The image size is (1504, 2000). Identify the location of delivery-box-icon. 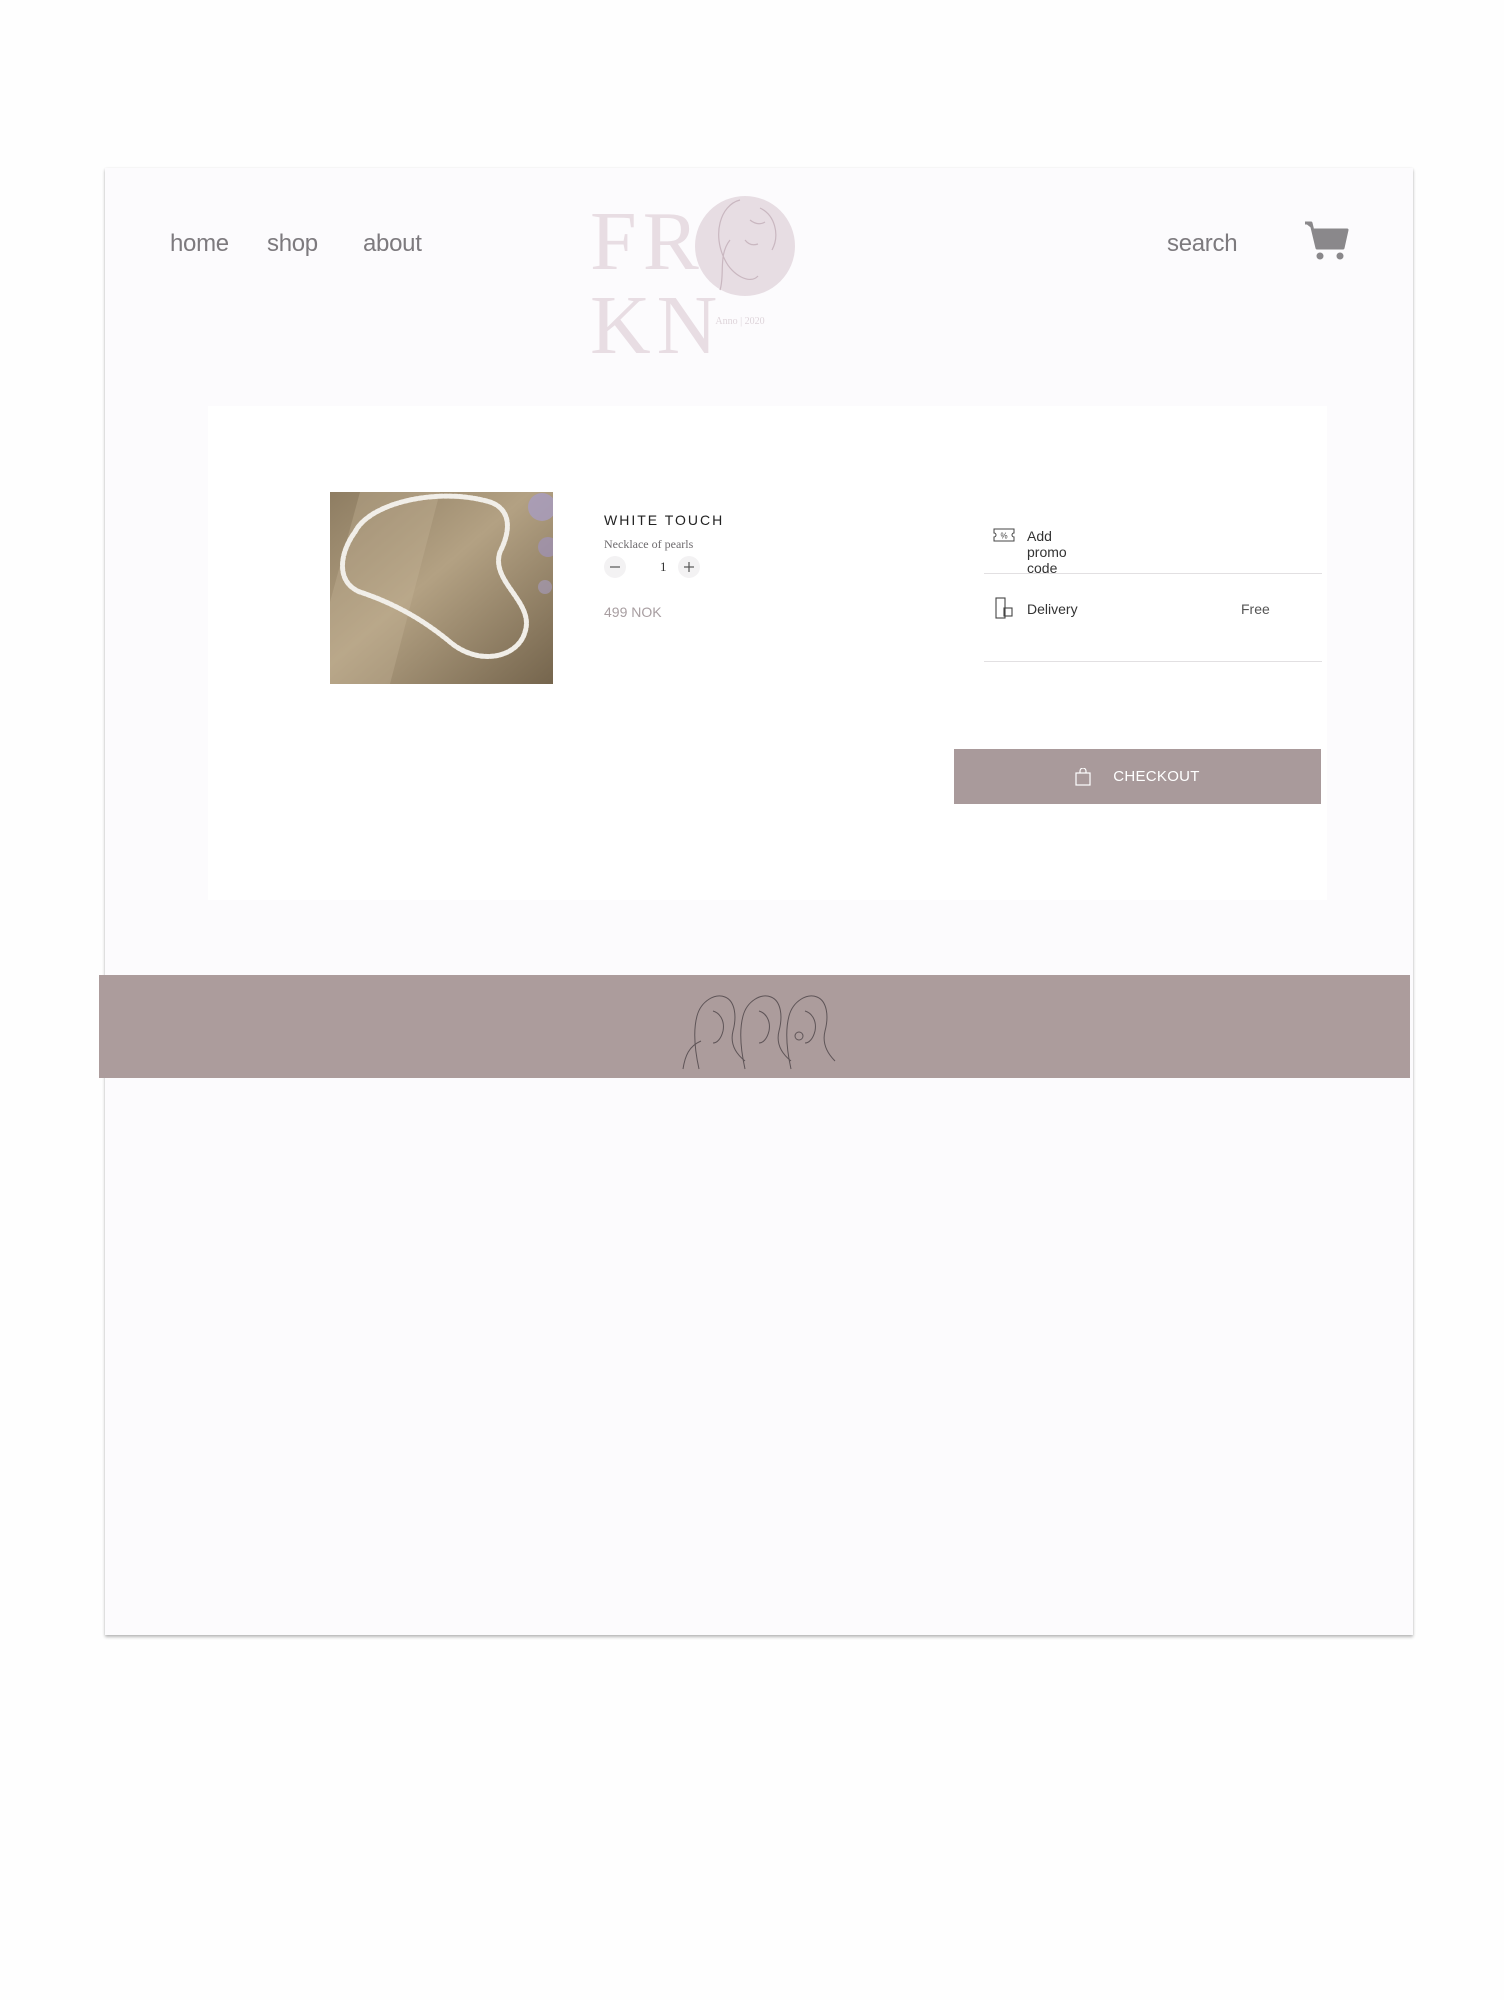
(1004, 608).